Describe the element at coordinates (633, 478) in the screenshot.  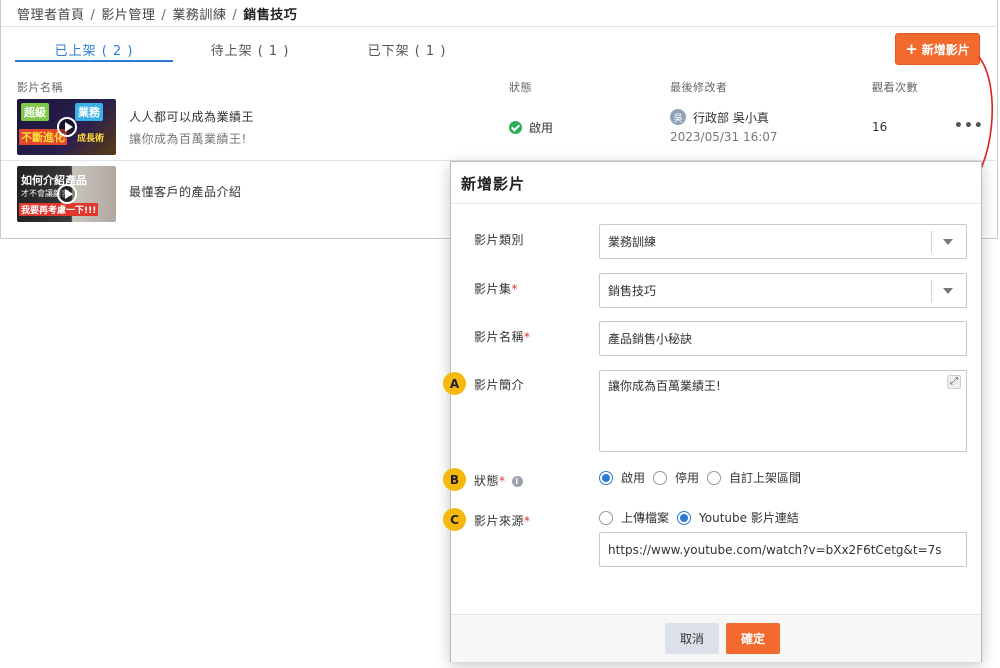
I see `status-option-label: 啟用` at that location.